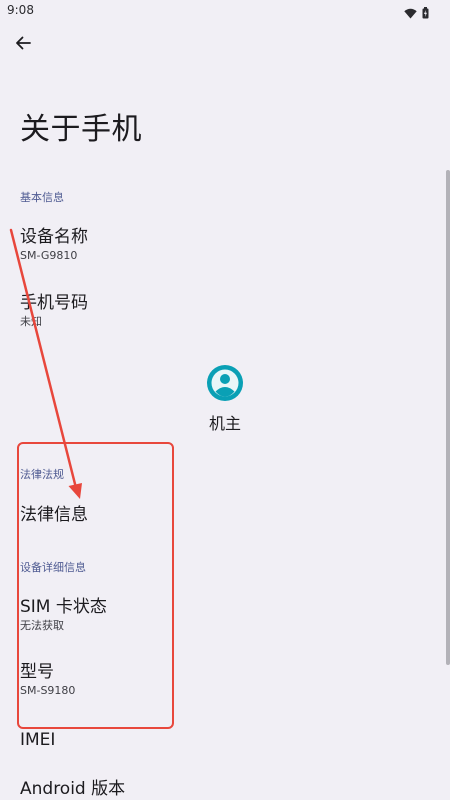 The image size is (450, 800). Describe the element at coordinates (81, 129) in the screenshot. I see `page-title: 关于手机` at that location.